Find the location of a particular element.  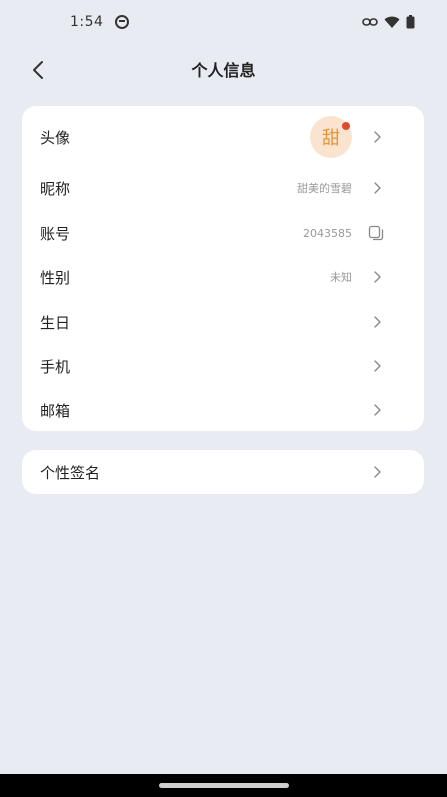

nickname-value: 甜美的雪碧 is located at coordinates (324, 188).